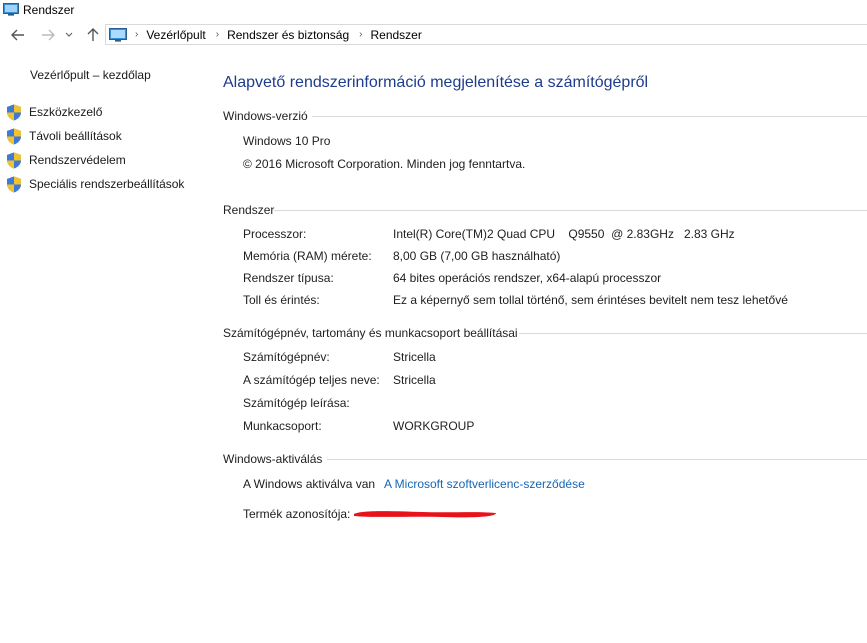  Describe the element at coordinates (425, 514) in the screenshot. I see `product-id-redaction` at that location.